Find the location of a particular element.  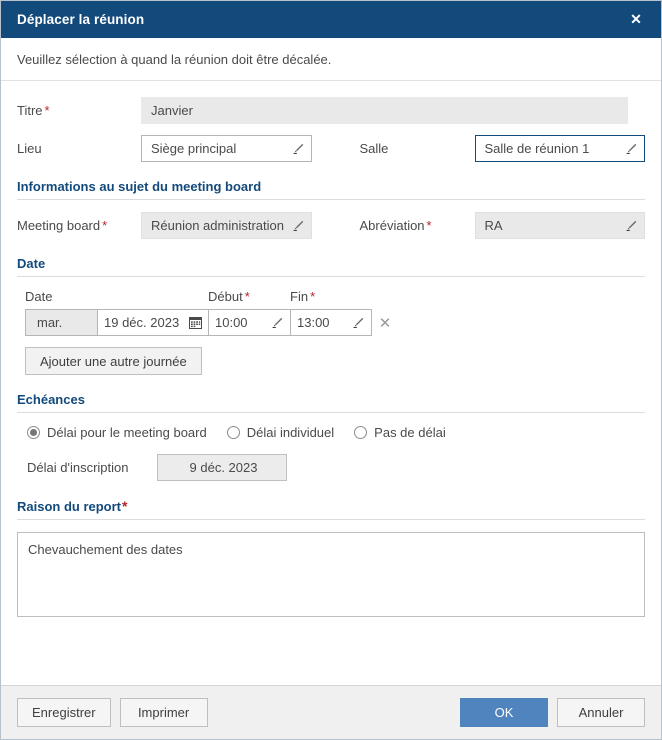

column-header-date: Date is located at coordinates (39, 296).